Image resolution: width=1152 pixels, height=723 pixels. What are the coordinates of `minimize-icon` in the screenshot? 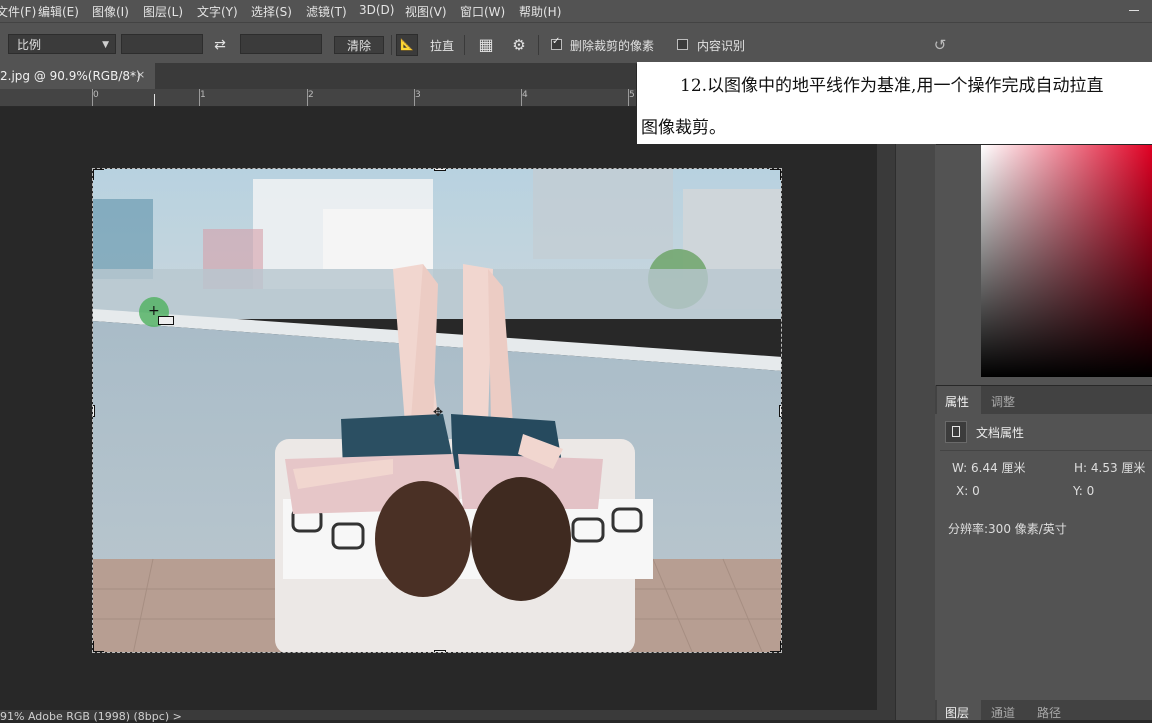 It's located at (1134, 10).